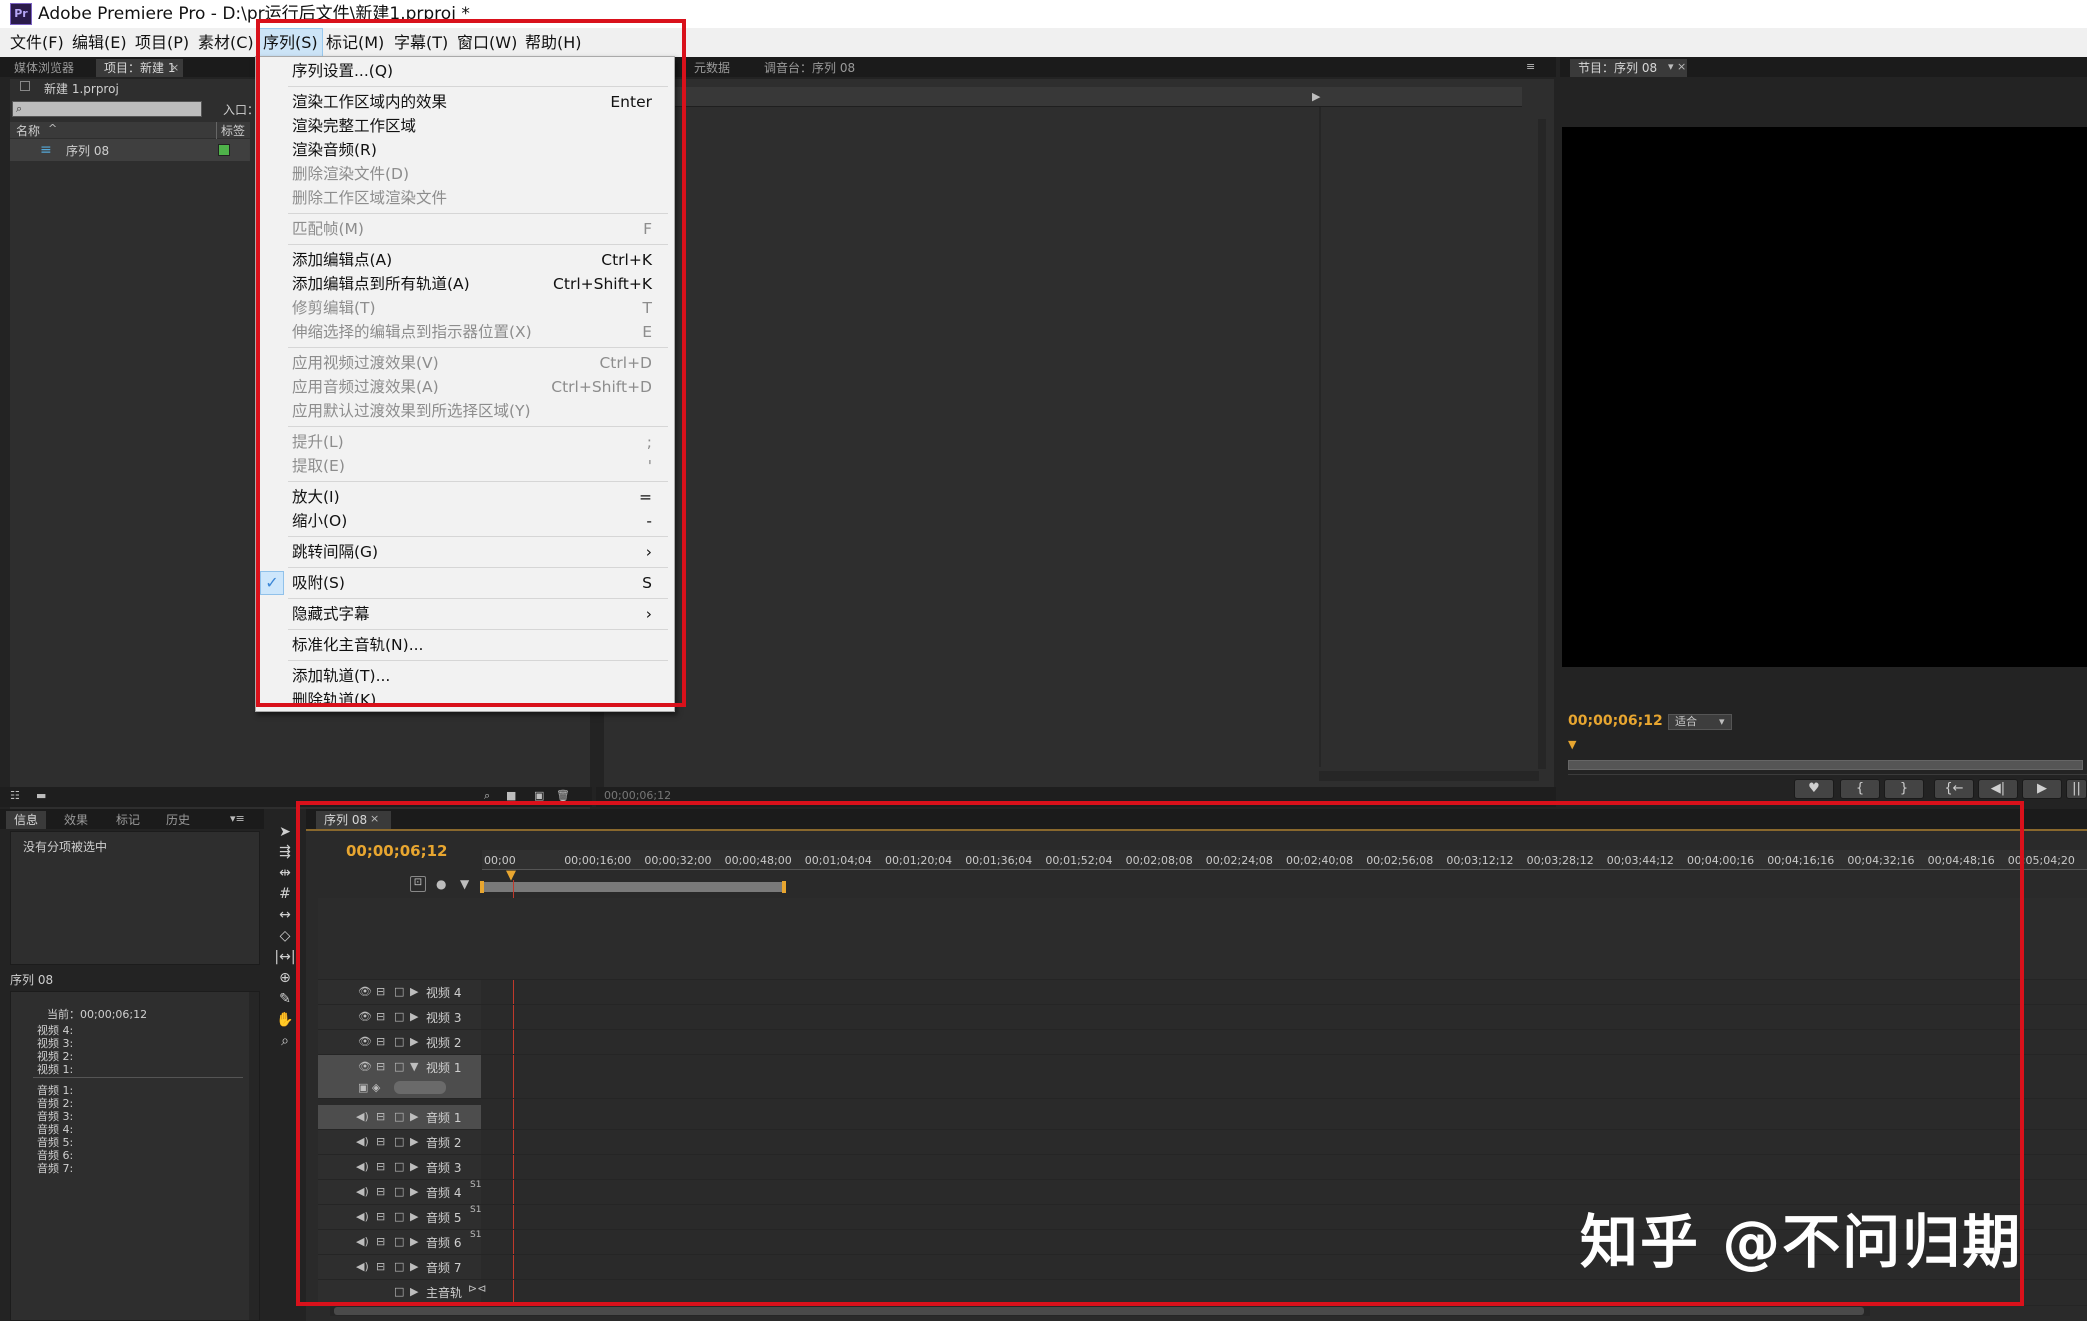 The width and height of the screenshot is (2087, 1321). What do you see at coordinates (421, 42) in the screenshot?
I see `menu-title: 字幕(T)` at bounding box center [421, 42].